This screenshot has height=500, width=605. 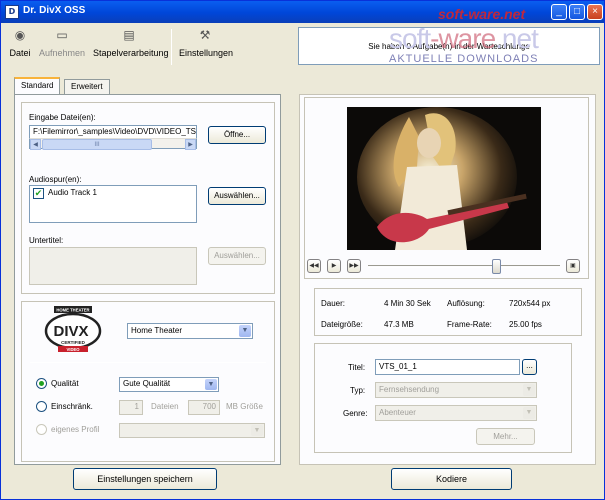 I want to click on maximize-button: □, so click(x=577, y=12).